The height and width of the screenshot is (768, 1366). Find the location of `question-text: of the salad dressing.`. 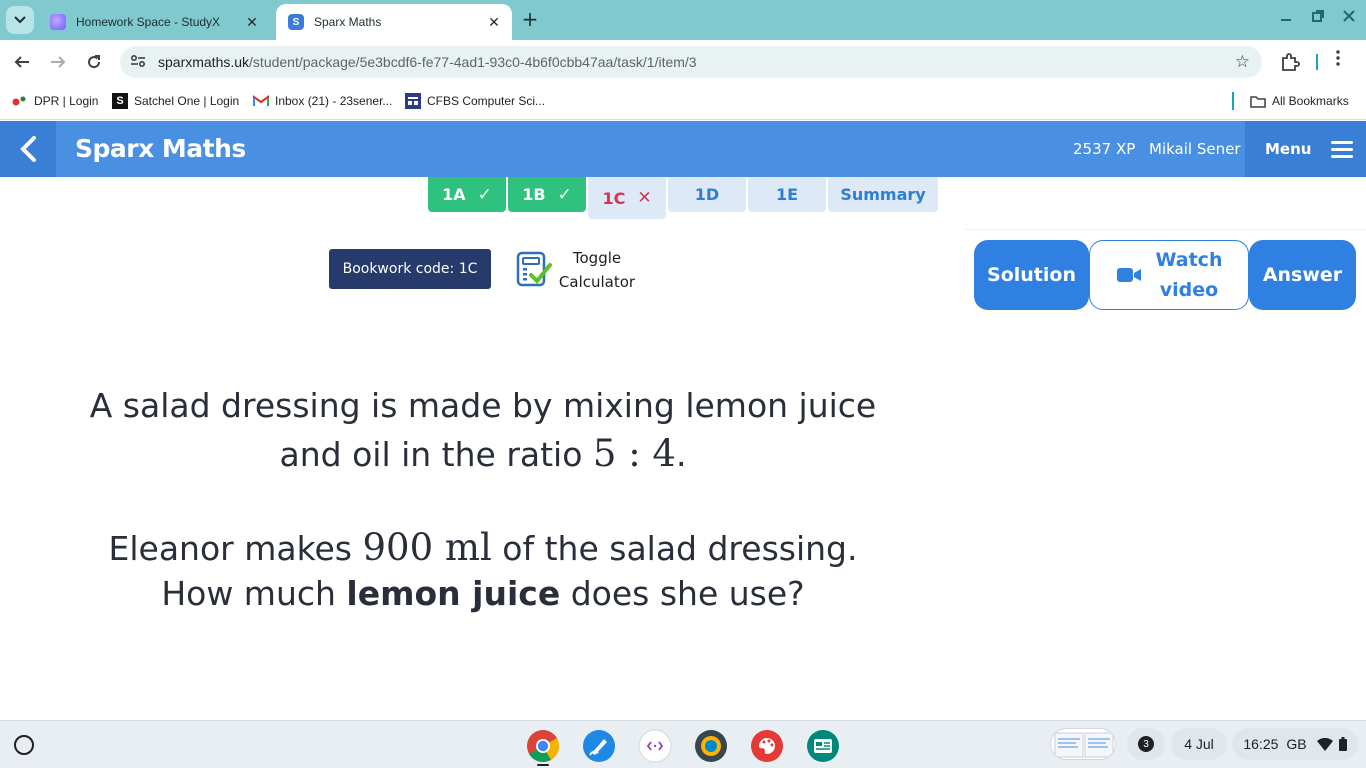

question-text: of the salad dressing. is located at coordinates (674, 548).